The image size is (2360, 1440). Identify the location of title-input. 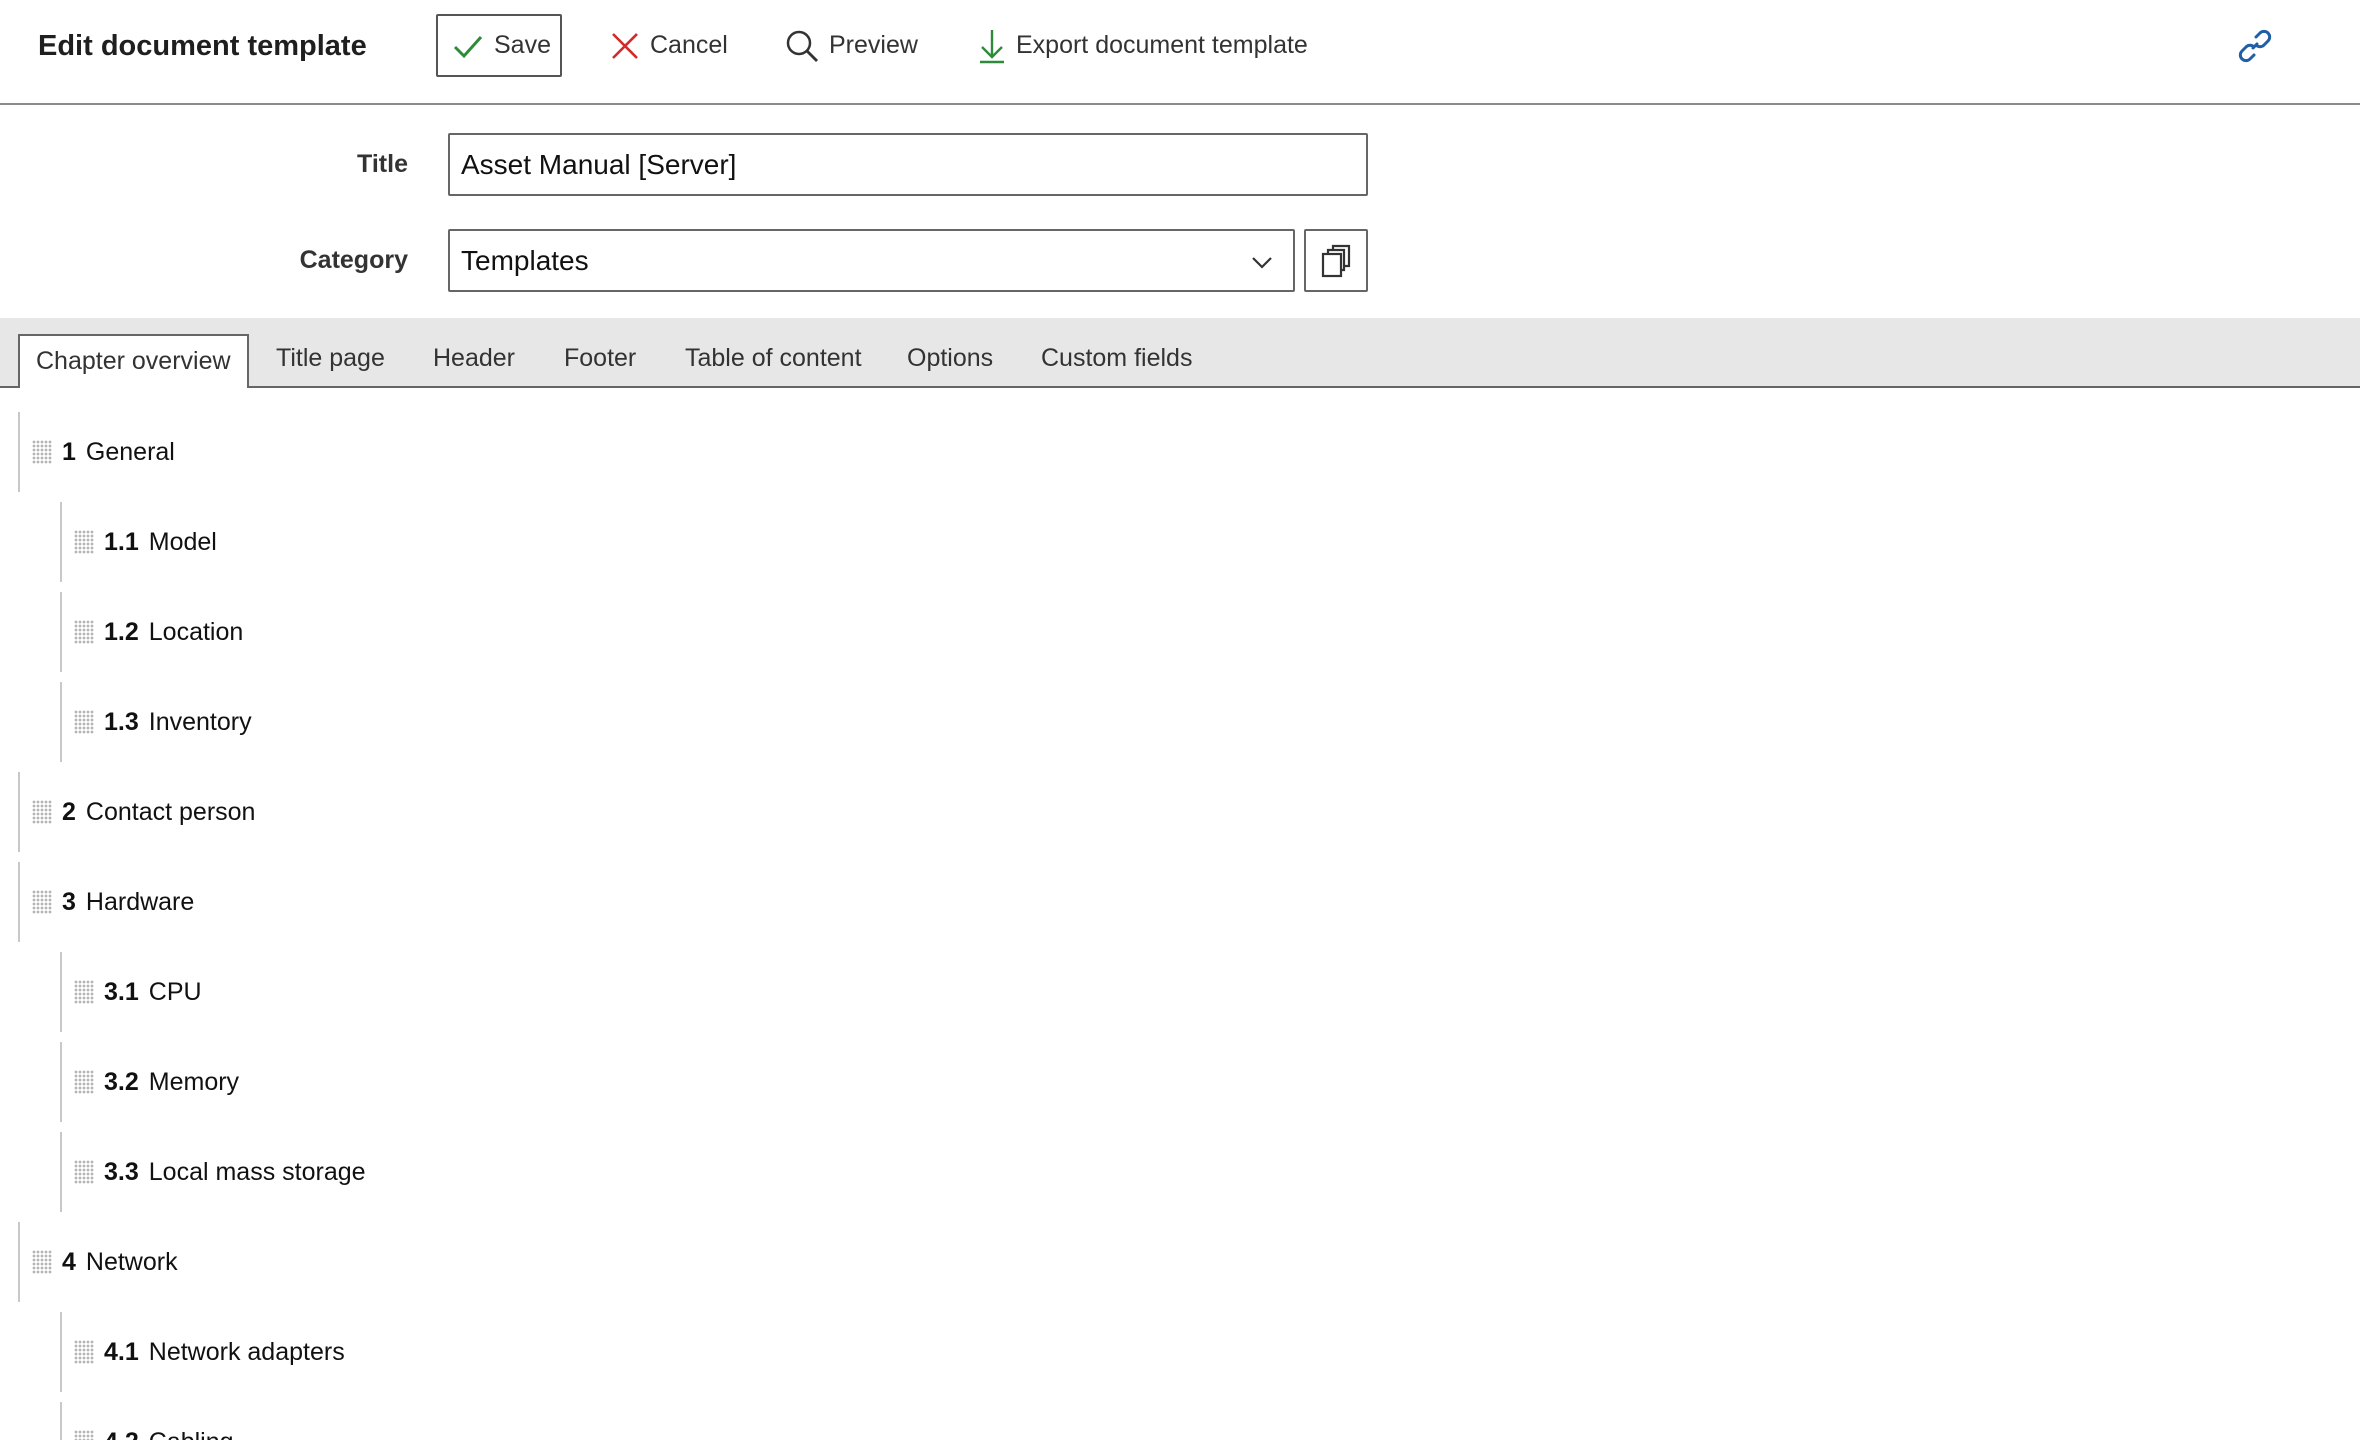
(908, 164).